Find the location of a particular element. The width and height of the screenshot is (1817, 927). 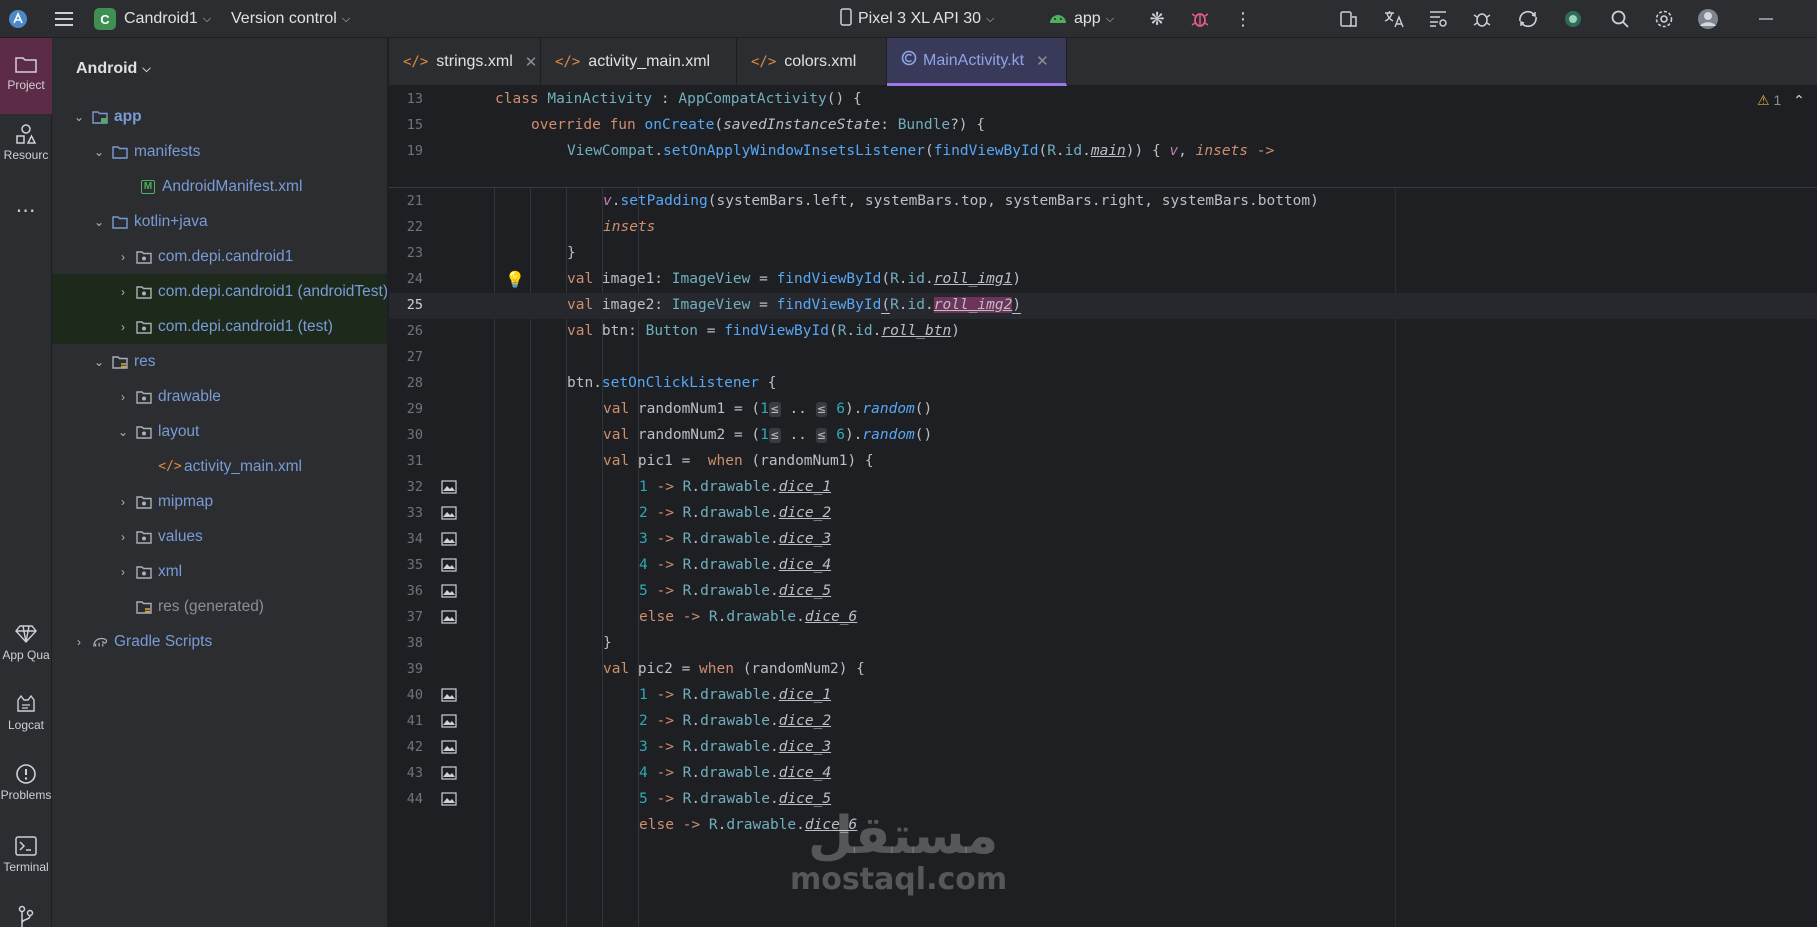

run-config-selector: app ⌵ is located at coordinates (1081, 19).